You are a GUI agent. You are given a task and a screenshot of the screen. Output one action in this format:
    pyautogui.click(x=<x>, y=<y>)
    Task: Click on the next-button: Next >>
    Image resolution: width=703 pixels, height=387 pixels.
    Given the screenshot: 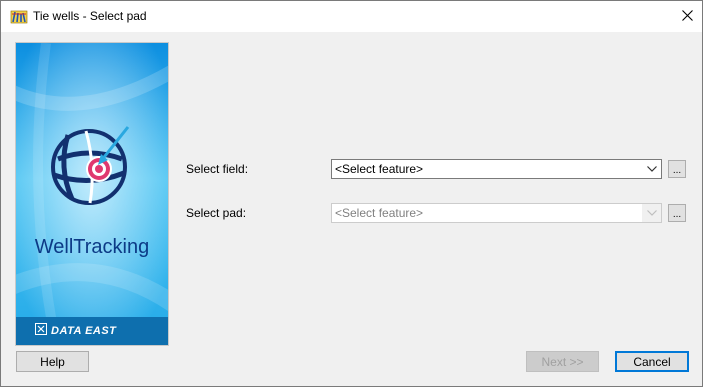 What is the action you would take?
    pyautogui.click(x=562, y=361)
    